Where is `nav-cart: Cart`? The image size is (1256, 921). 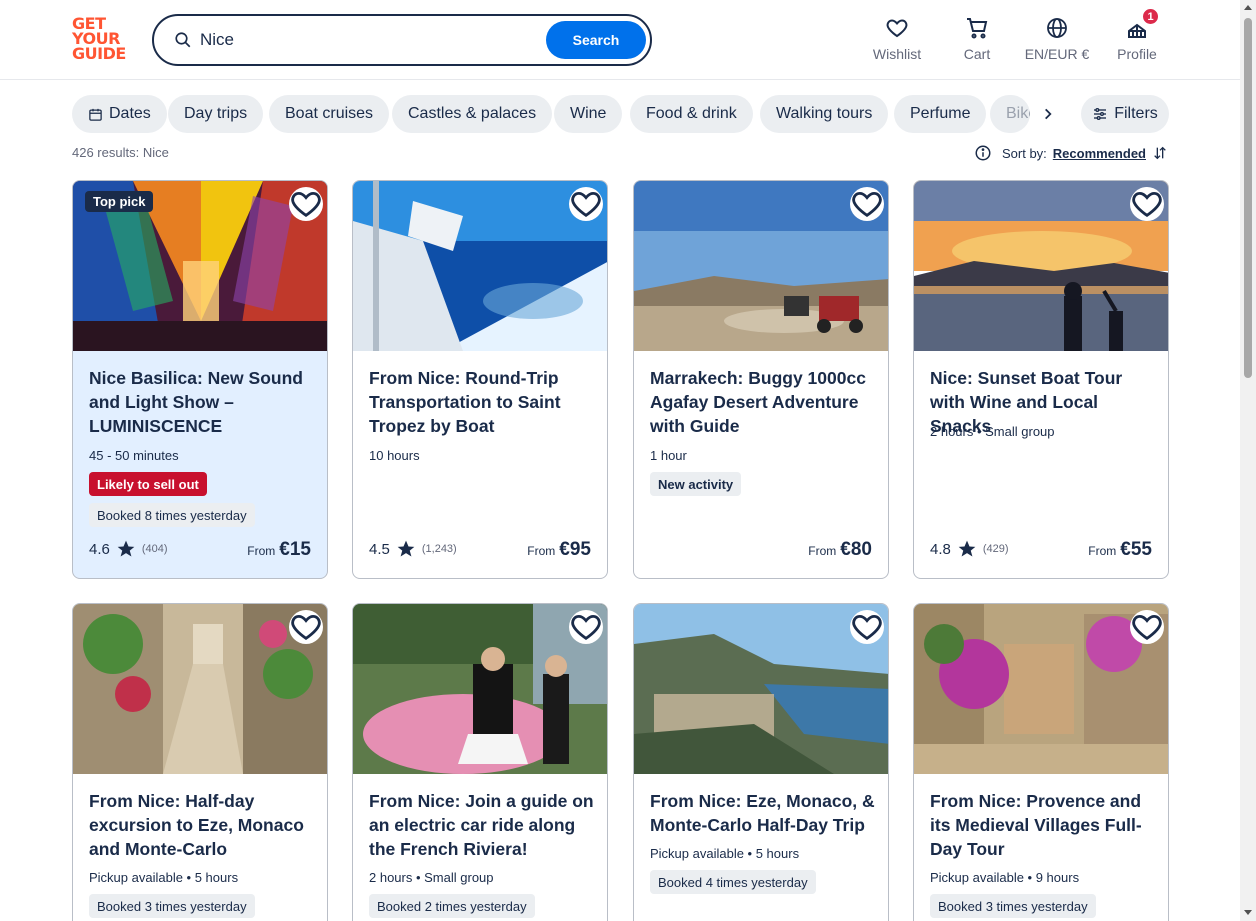
nav-cart: Cart is located at coordinates (977, 41).